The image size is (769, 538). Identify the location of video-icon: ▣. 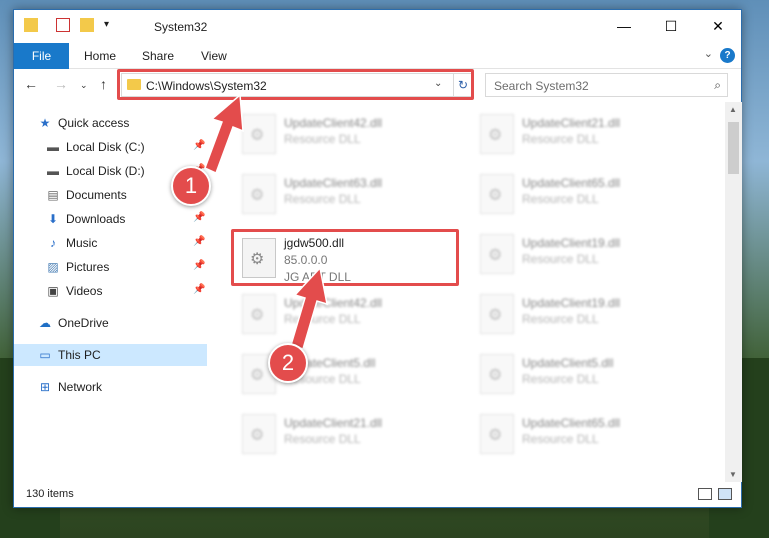
(53, 291).